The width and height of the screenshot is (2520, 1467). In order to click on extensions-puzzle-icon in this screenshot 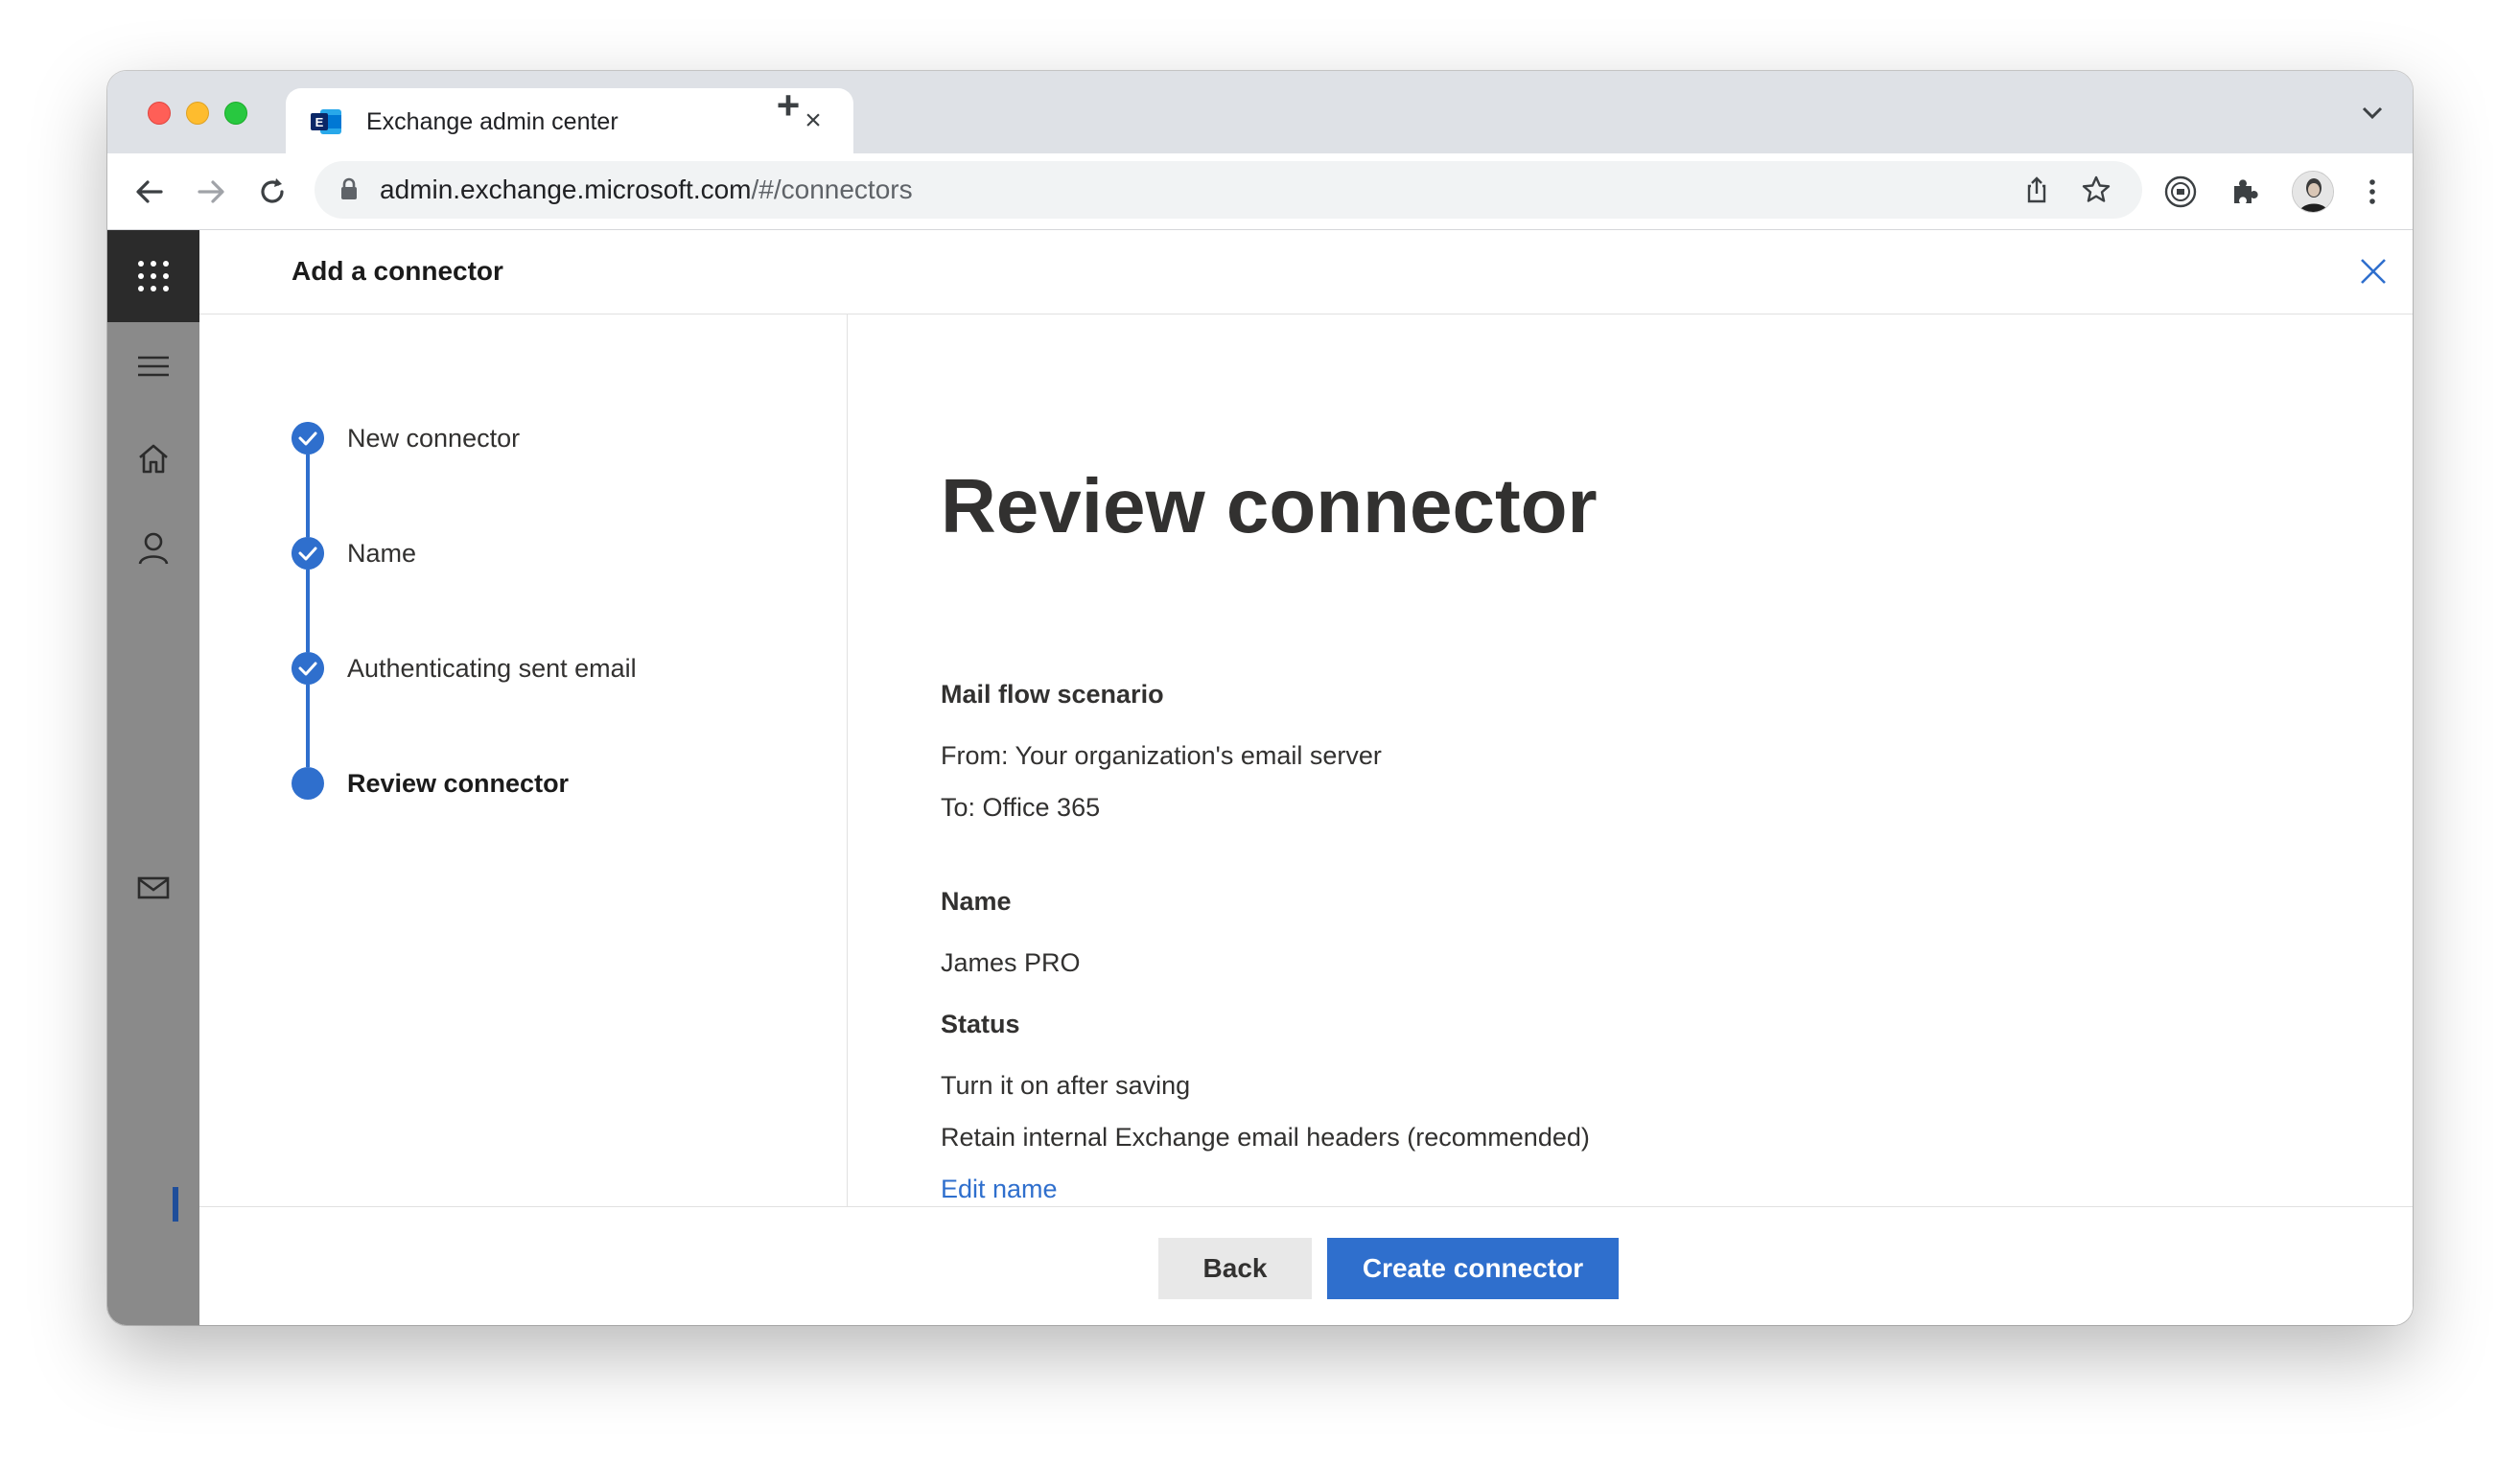, I will do `click(2244, 192)`.